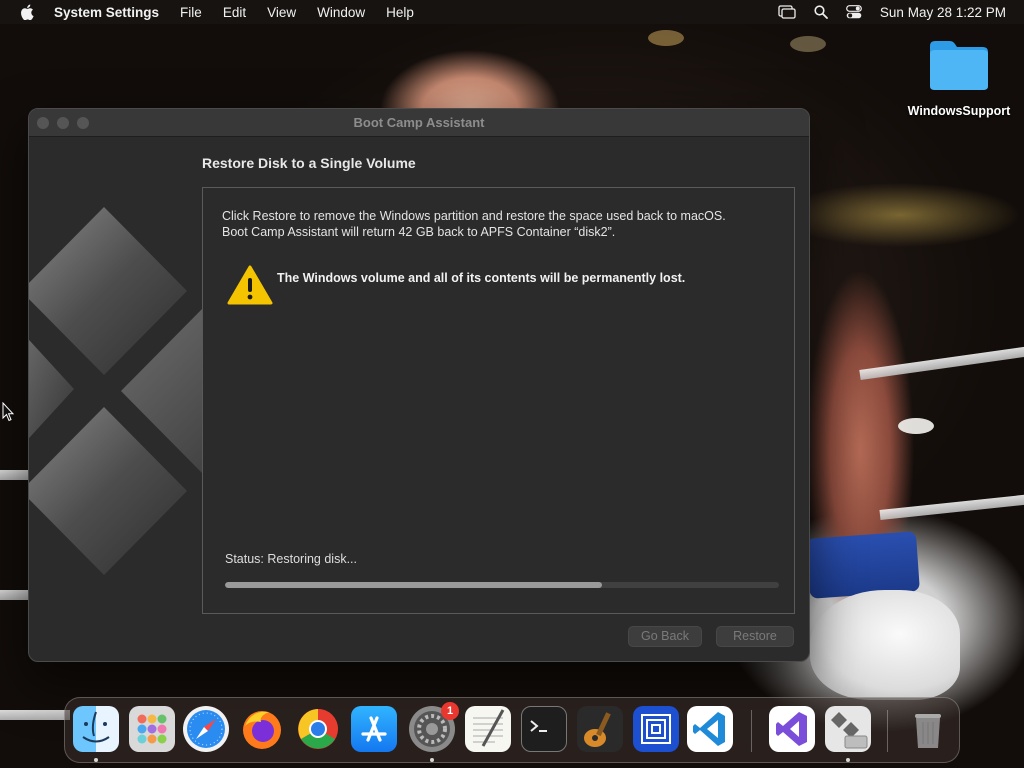  Describe the element at coordinates (544, 729) in the screenshot. I see `dock-terminal-icon` at that location.